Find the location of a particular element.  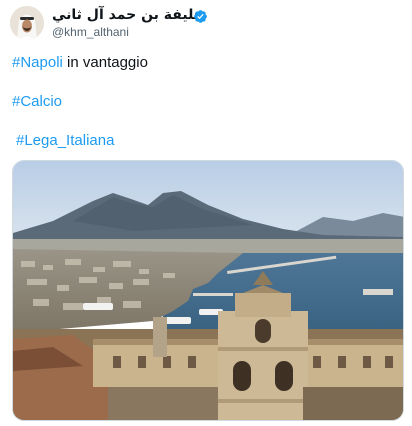

verified-badge-icon is located at coordinates (200, 16).